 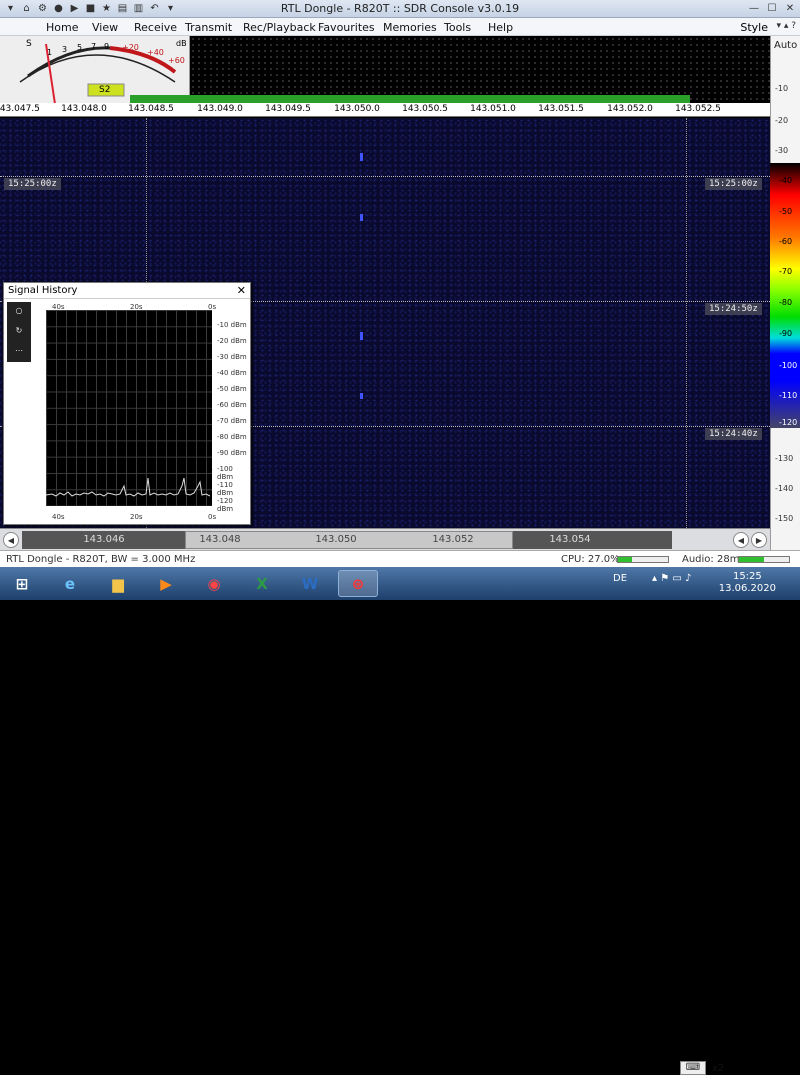 I want to click on freq-label: 143.048.5, so click(x=151, y=109).